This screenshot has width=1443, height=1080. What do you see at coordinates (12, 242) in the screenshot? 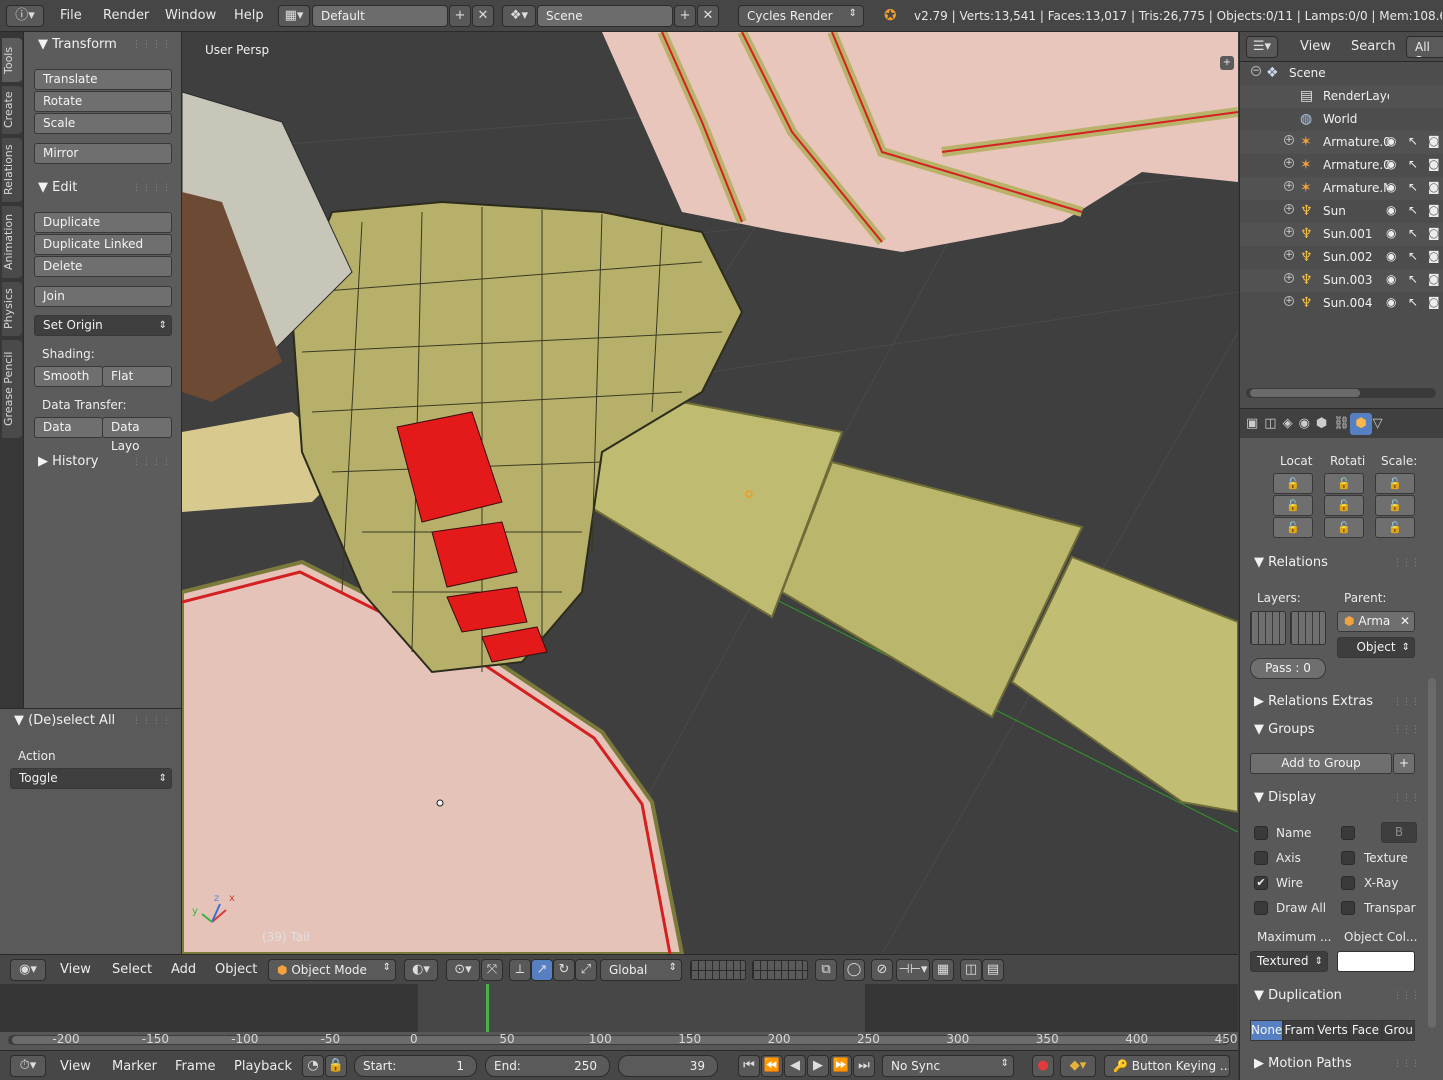
I see `tab-animation: Animation` at bounding box center [12, 242].